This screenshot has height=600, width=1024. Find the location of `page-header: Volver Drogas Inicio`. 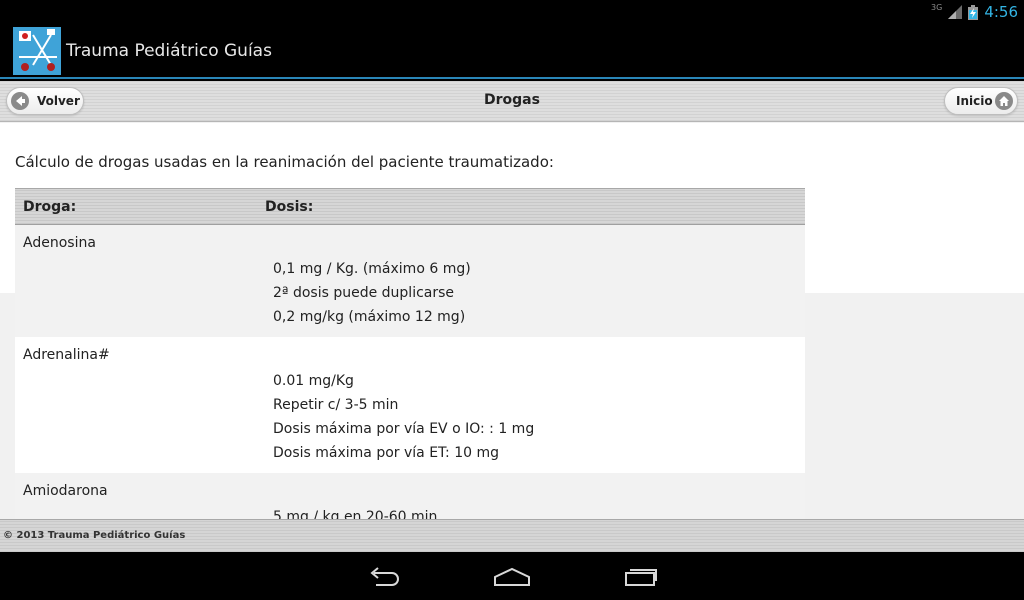

page-header: Volver Drogas Inicio is located at coordinates (512, 101).